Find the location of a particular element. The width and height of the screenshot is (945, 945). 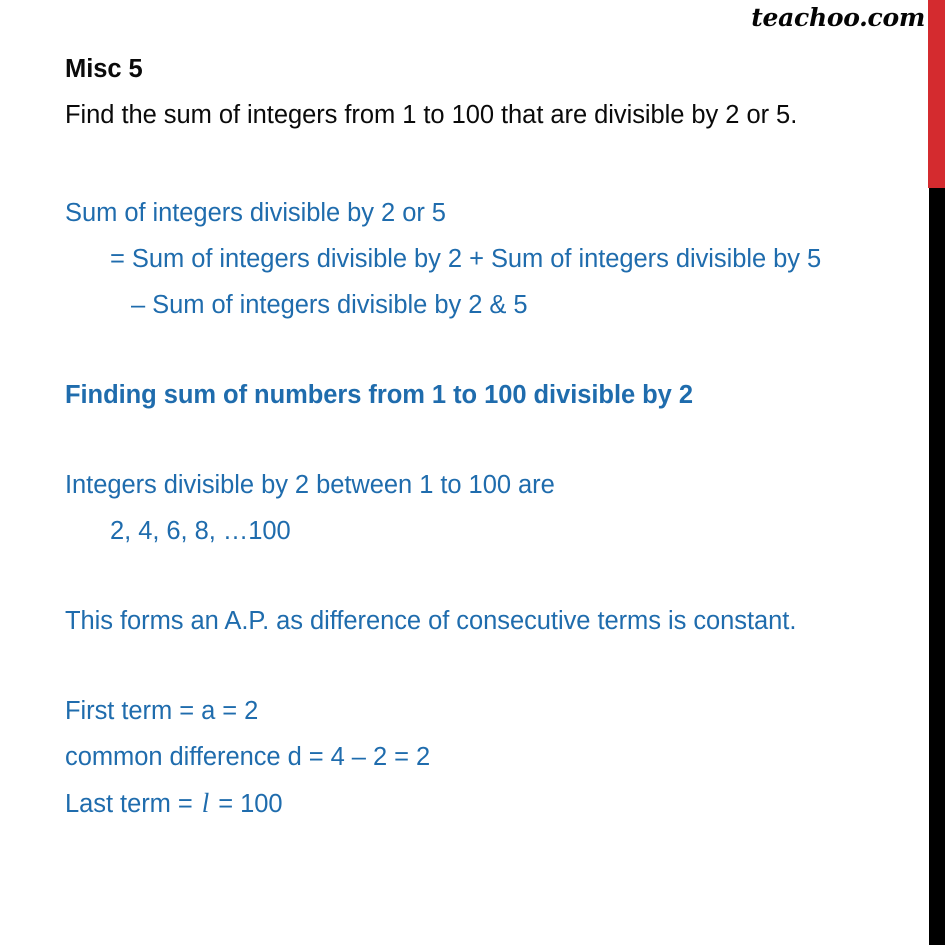

series-terms-text: 2, 4, 6, 8, …100 is located at coordinates (200, 531).